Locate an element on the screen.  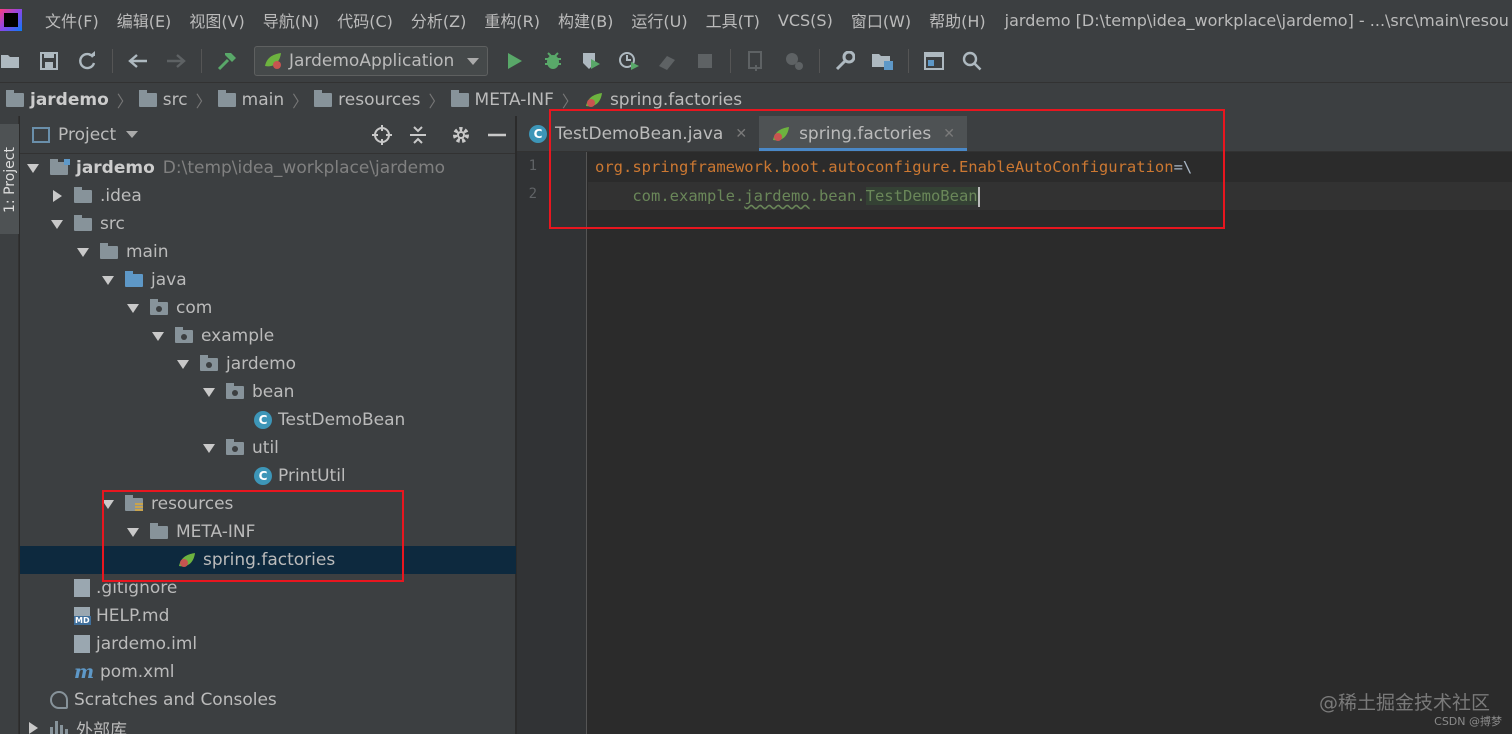
tree-item-printutil: C PrintUtil is located at coordinates (268, 476).